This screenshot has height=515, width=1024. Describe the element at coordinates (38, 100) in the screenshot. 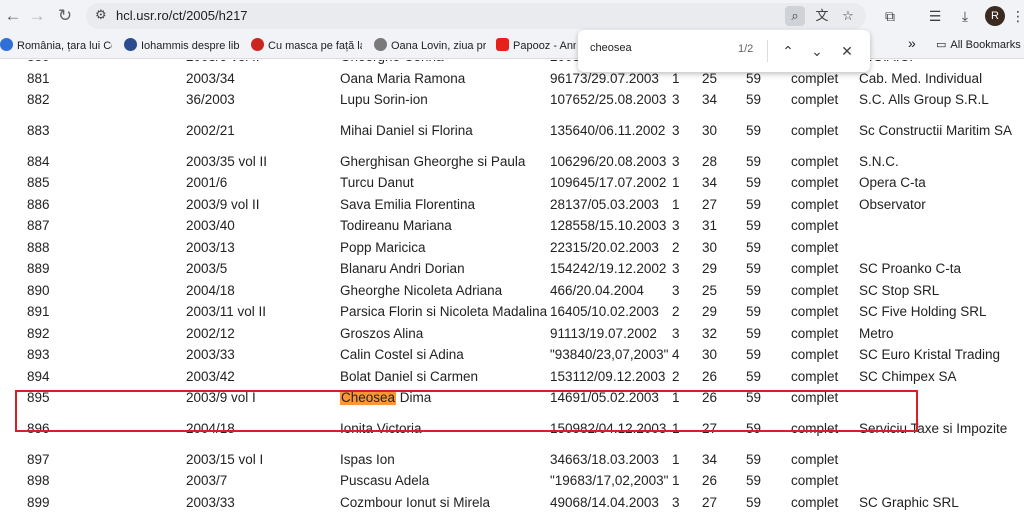

I see `cell-row-number: 882` at that location.